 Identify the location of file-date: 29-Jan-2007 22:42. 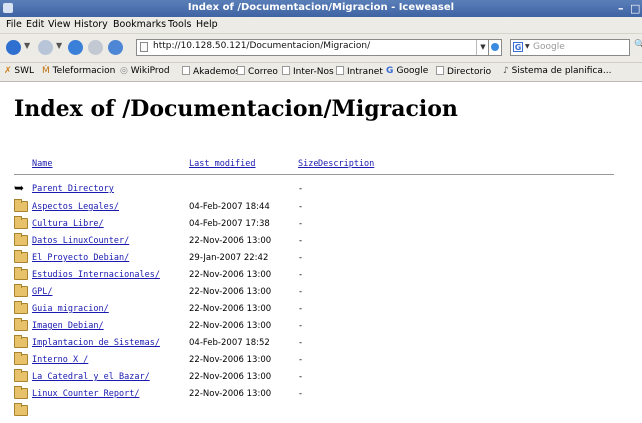
(229, 258).